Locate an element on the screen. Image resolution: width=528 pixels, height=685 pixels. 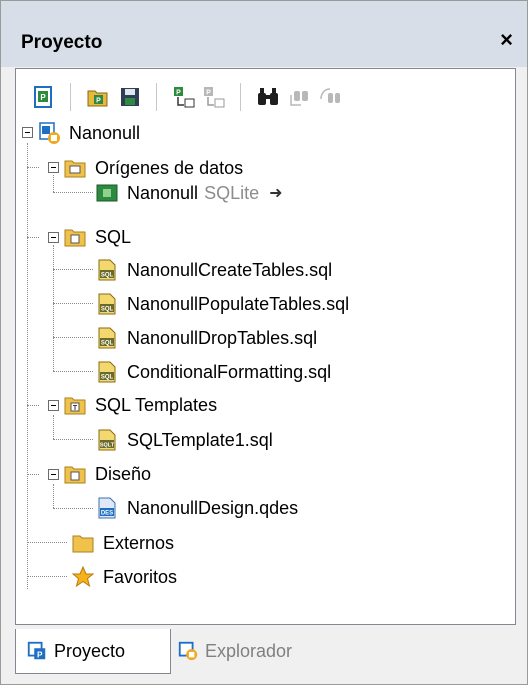
tab-explorador: Explorador is located at coordinates (256, 651).